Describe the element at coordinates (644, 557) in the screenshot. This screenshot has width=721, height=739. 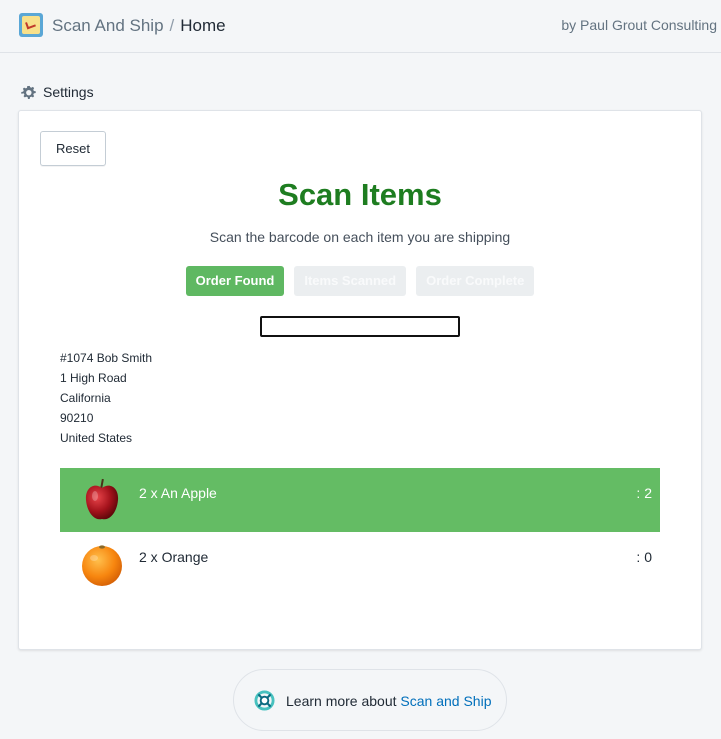
I see `item-scan-count: : 0` at that location.